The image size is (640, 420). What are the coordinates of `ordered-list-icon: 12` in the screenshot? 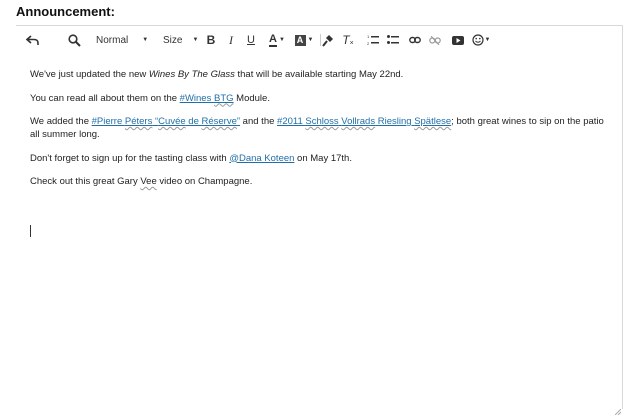 It's located at (373, 40).